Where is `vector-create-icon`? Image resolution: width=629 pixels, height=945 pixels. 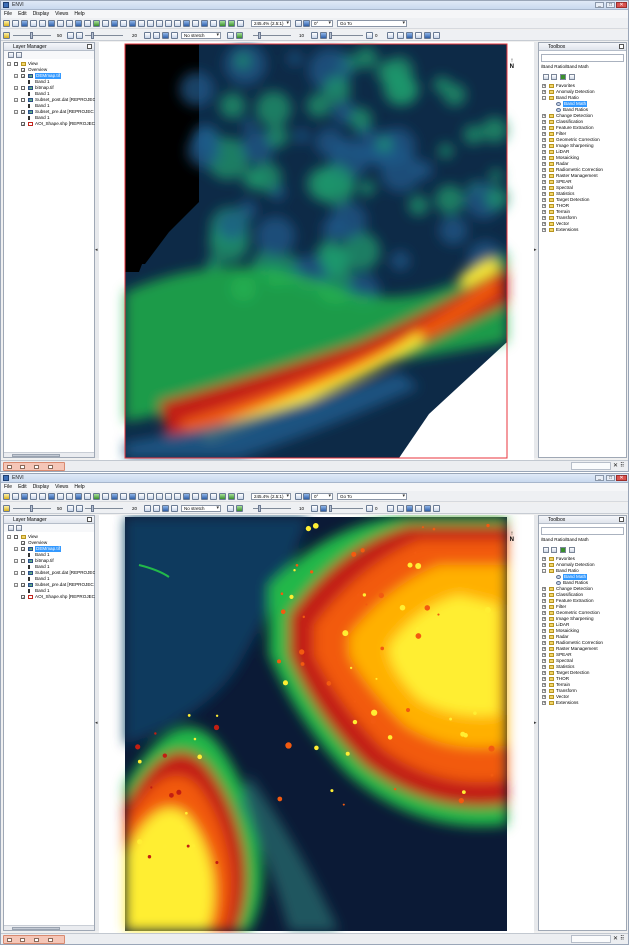
vector-create-icon is located at coordinates (105, 496).